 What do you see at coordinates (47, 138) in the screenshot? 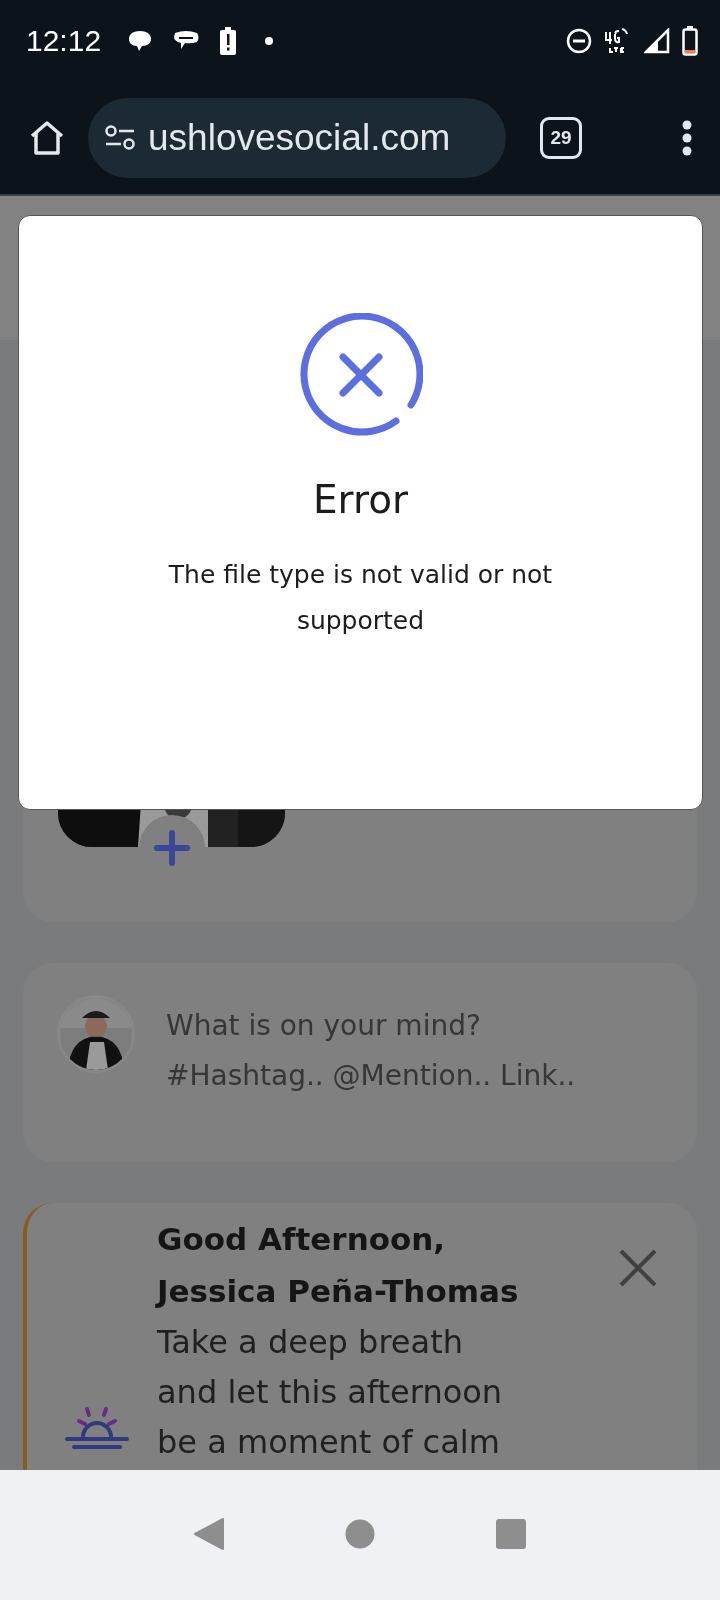
I see `home-icon` at bounding box center [47, 138].